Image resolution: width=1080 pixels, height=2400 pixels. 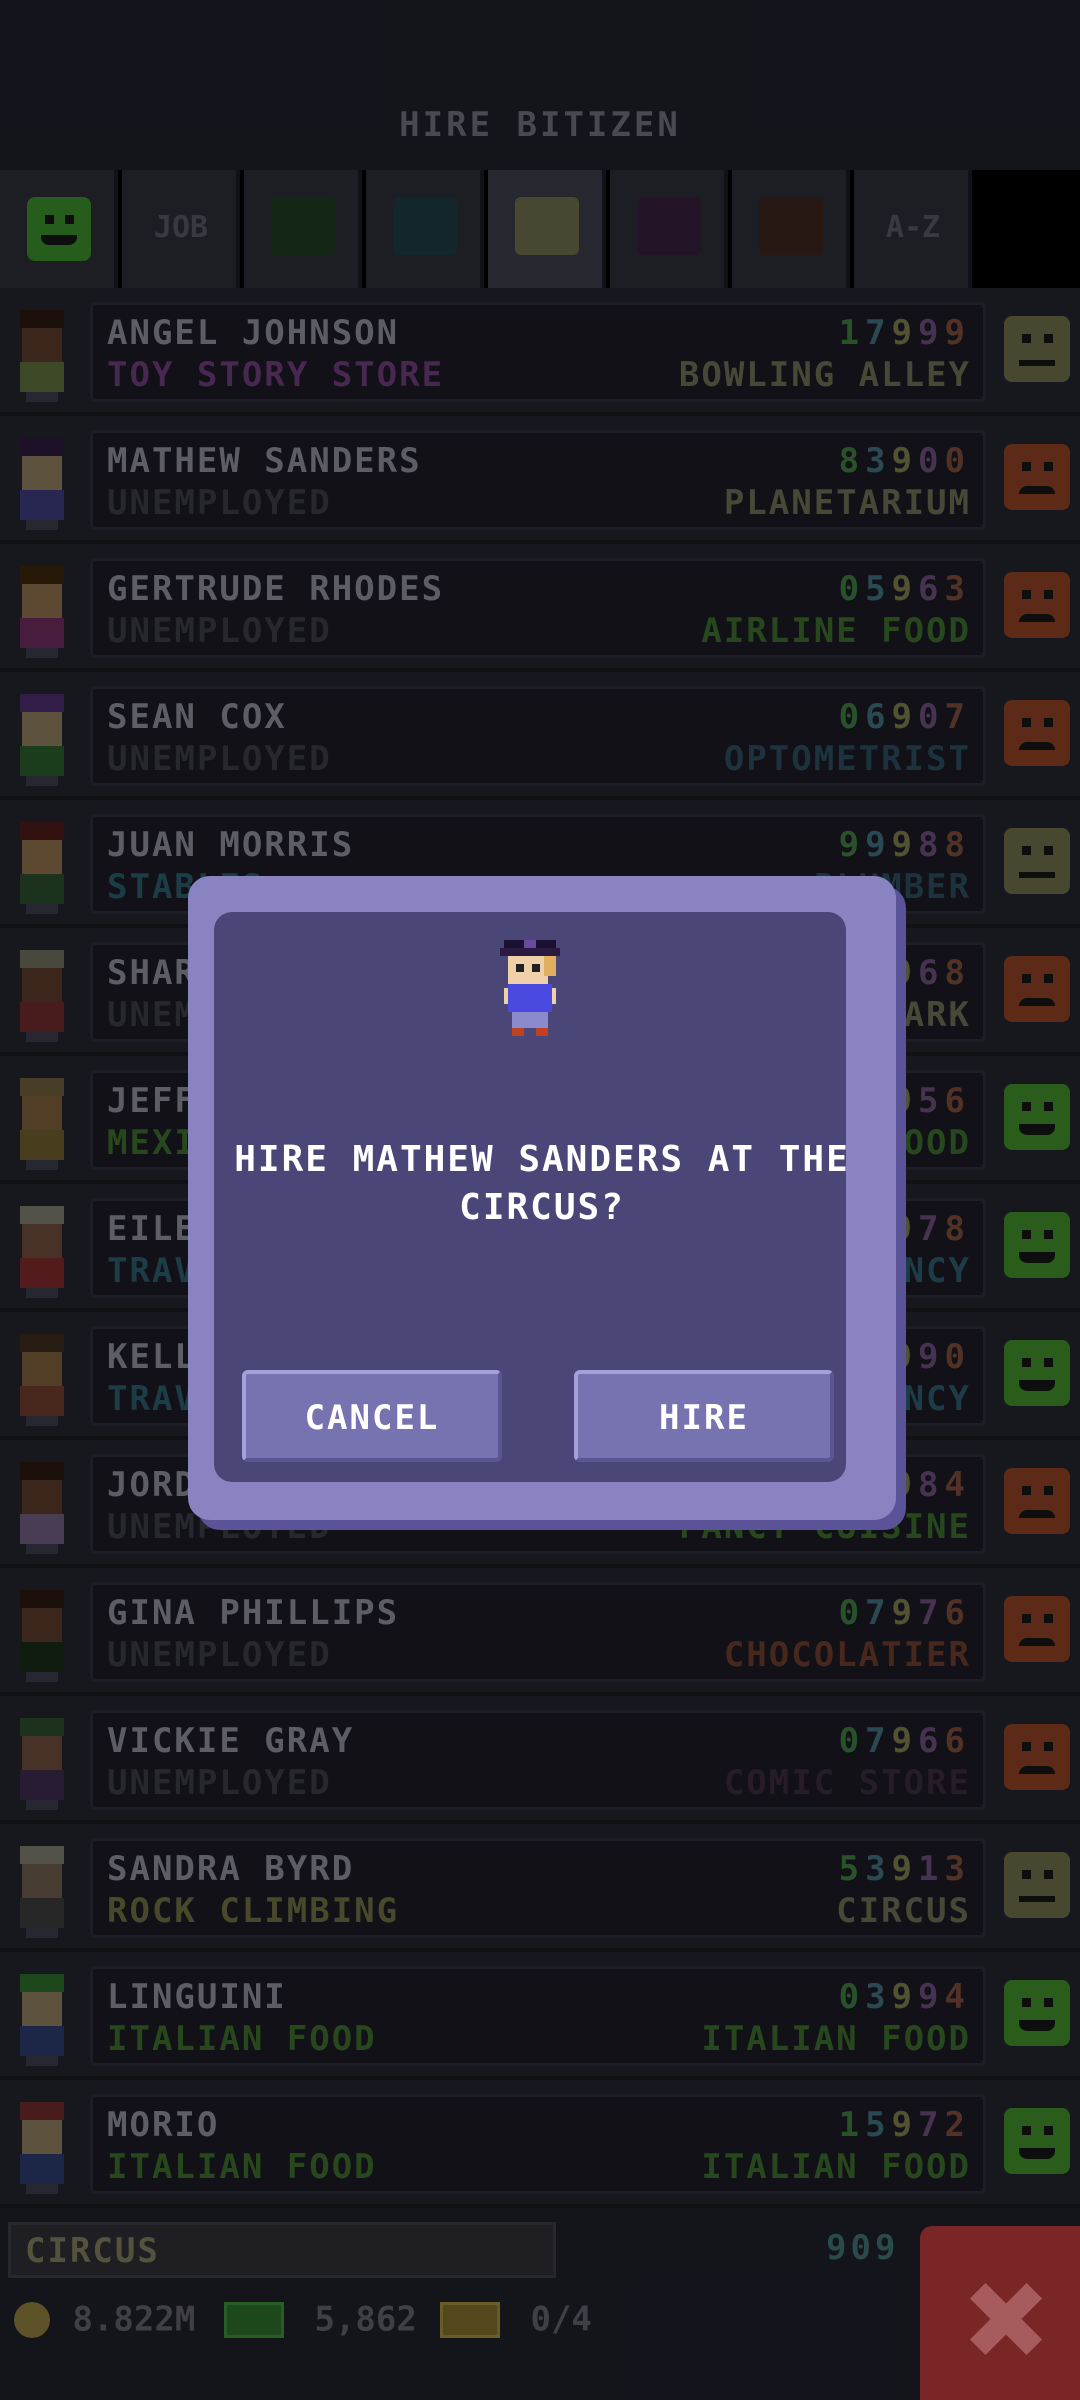 I want to click on cancel-label: CANCEL, so click(x=372, y=1418).